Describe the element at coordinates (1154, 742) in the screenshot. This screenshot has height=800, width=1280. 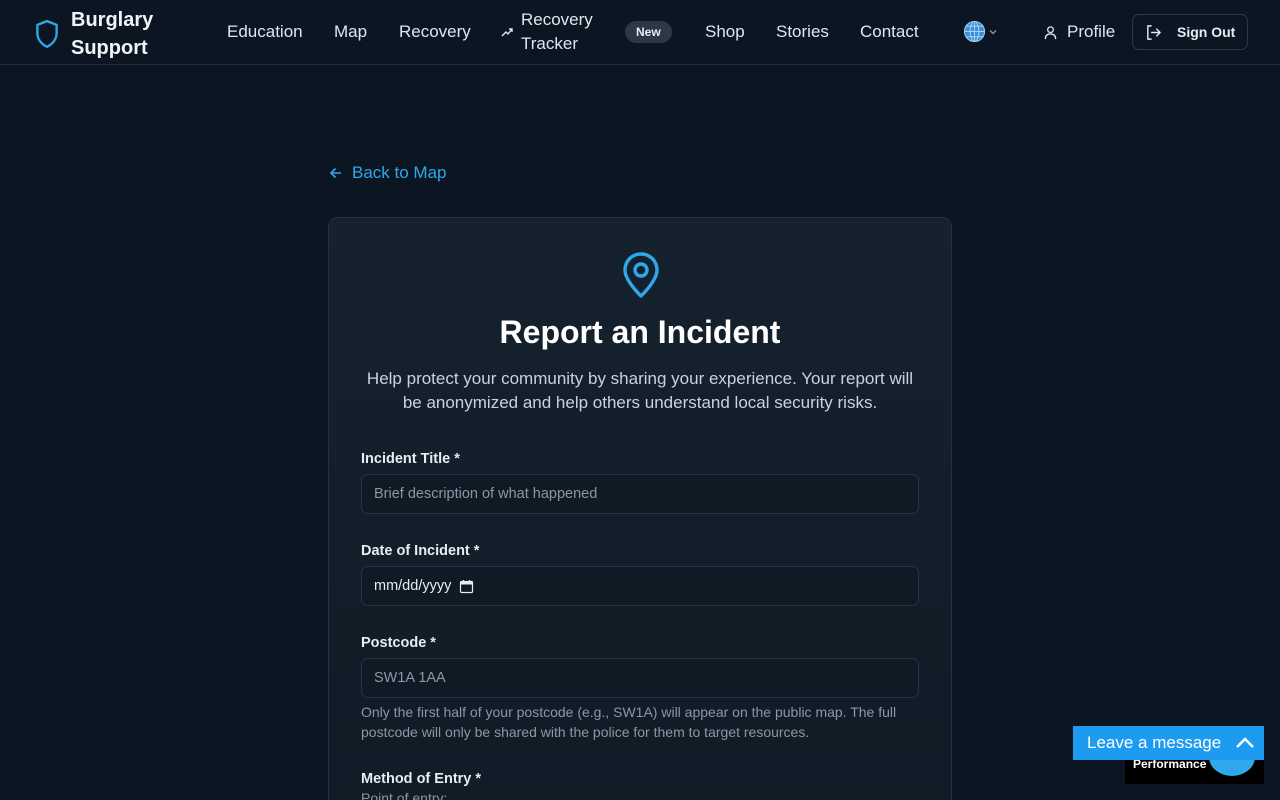
I see `leave-message-label: Leave a message` at that location.